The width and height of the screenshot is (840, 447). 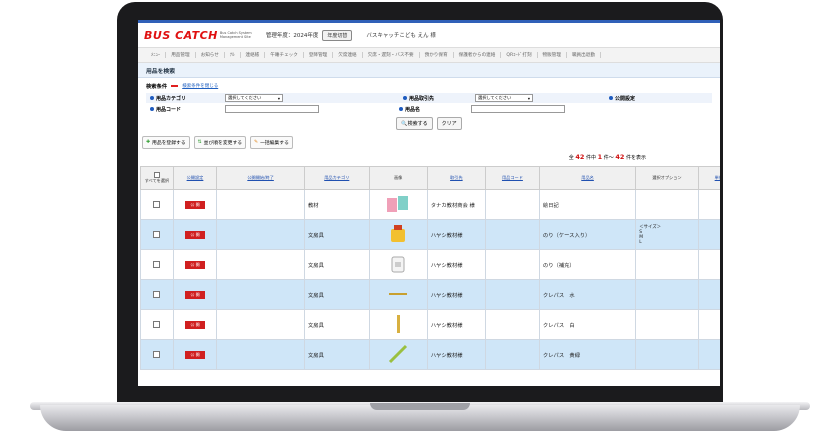 What do you see at coordinates (587, 324) in the screenshot?
I see `name-cell: クレパス 白` at bounding box center [587, 324].